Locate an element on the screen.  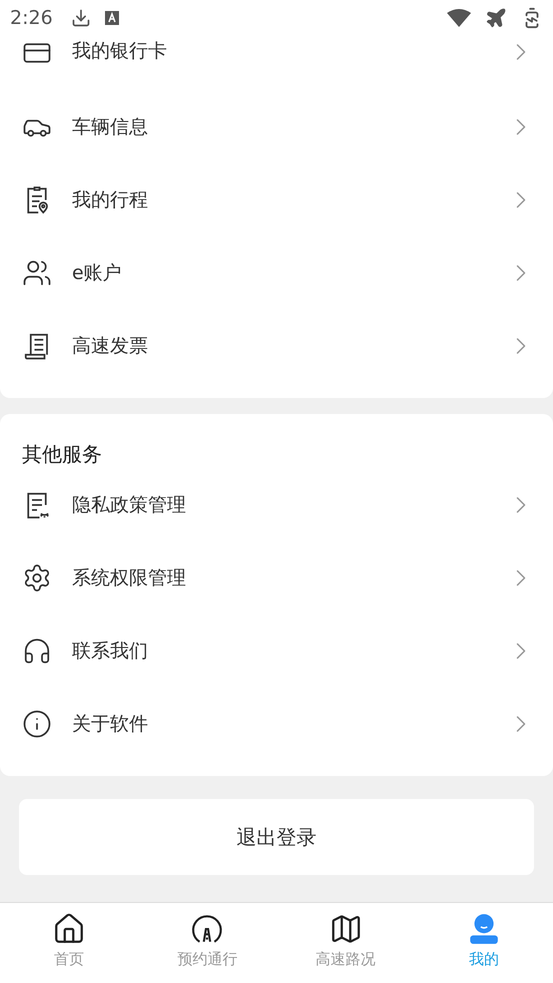
download-icon is located at coordinates (80, 18).